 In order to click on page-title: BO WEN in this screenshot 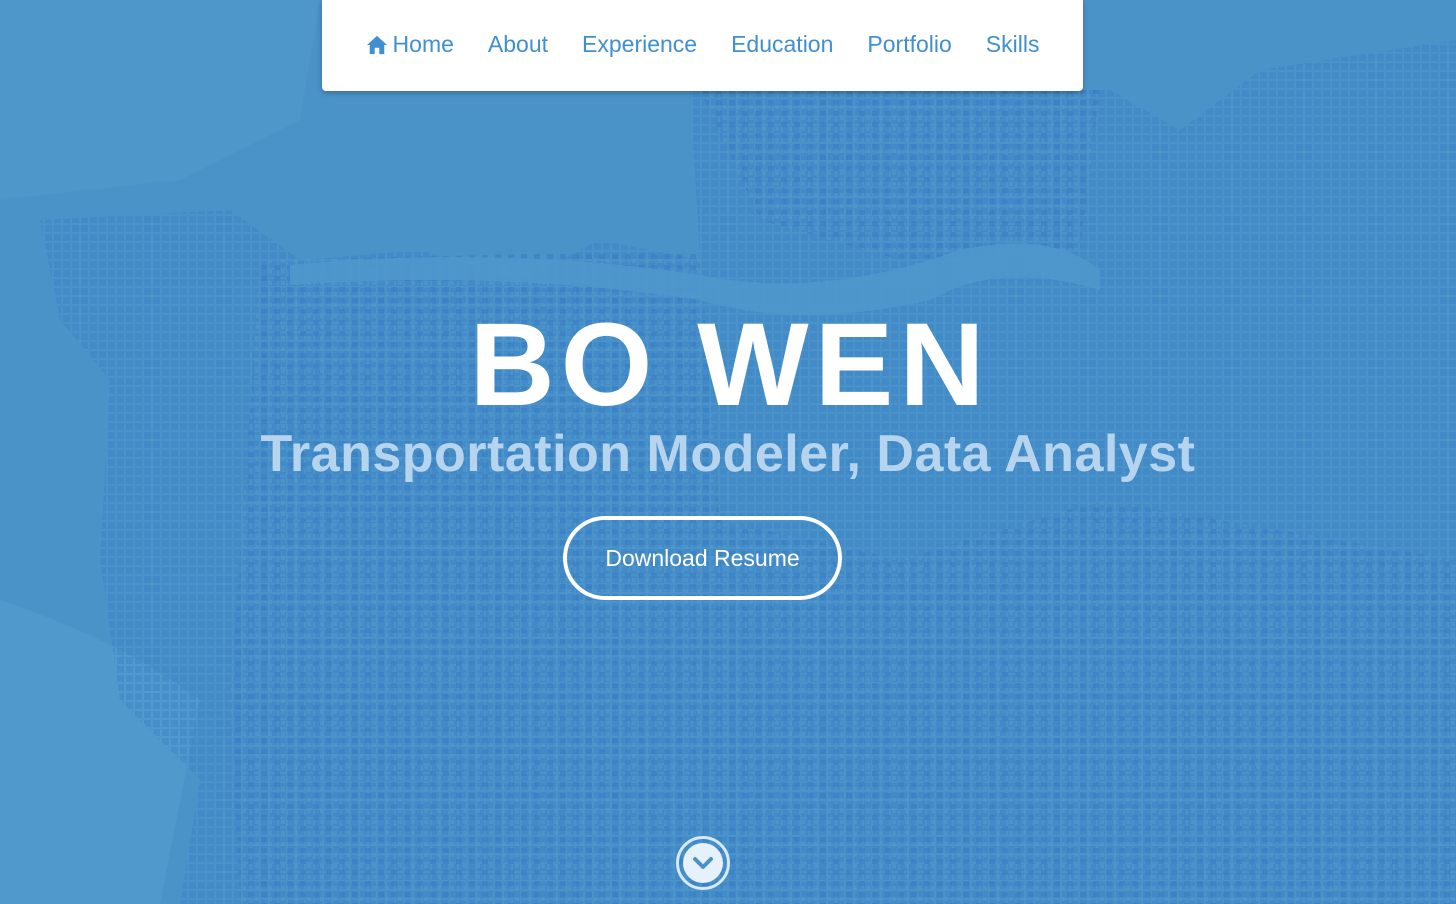, I will do `click(730, 365)`.